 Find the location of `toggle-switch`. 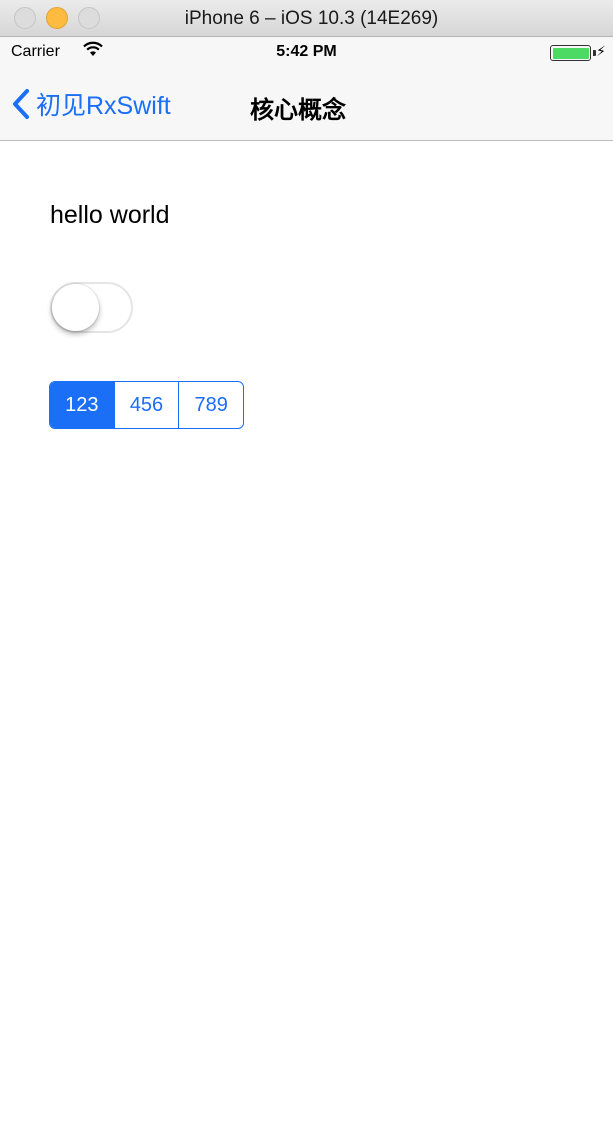

toggle-switch is located at coordinates (91, 307).